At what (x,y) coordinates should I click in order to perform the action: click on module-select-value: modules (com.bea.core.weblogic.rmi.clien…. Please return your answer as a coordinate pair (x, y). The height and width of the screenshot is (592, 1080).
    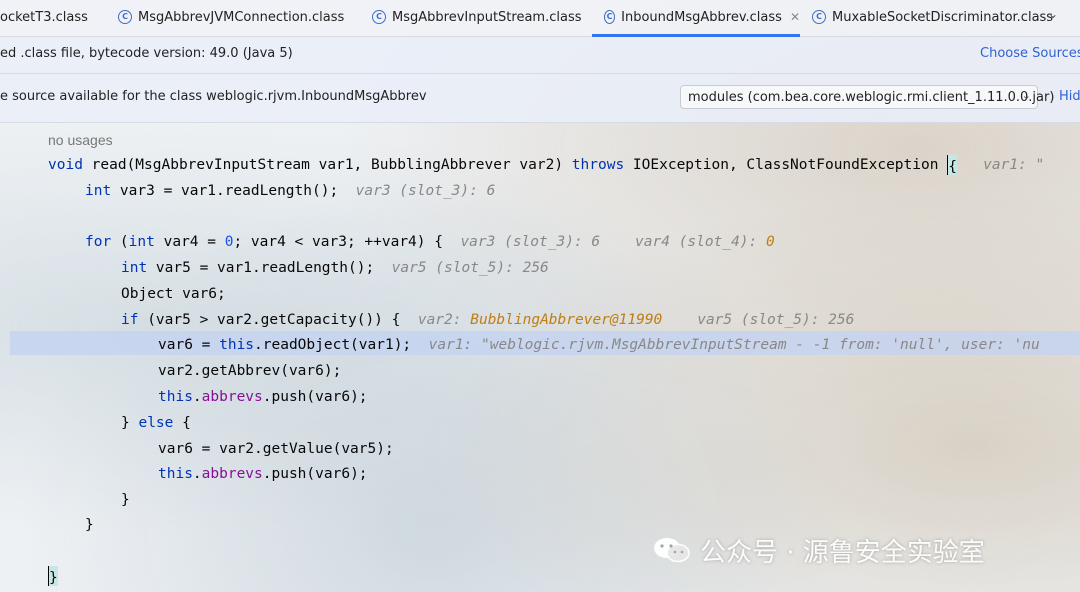
    Looking at the image, I should click on (871, 97).